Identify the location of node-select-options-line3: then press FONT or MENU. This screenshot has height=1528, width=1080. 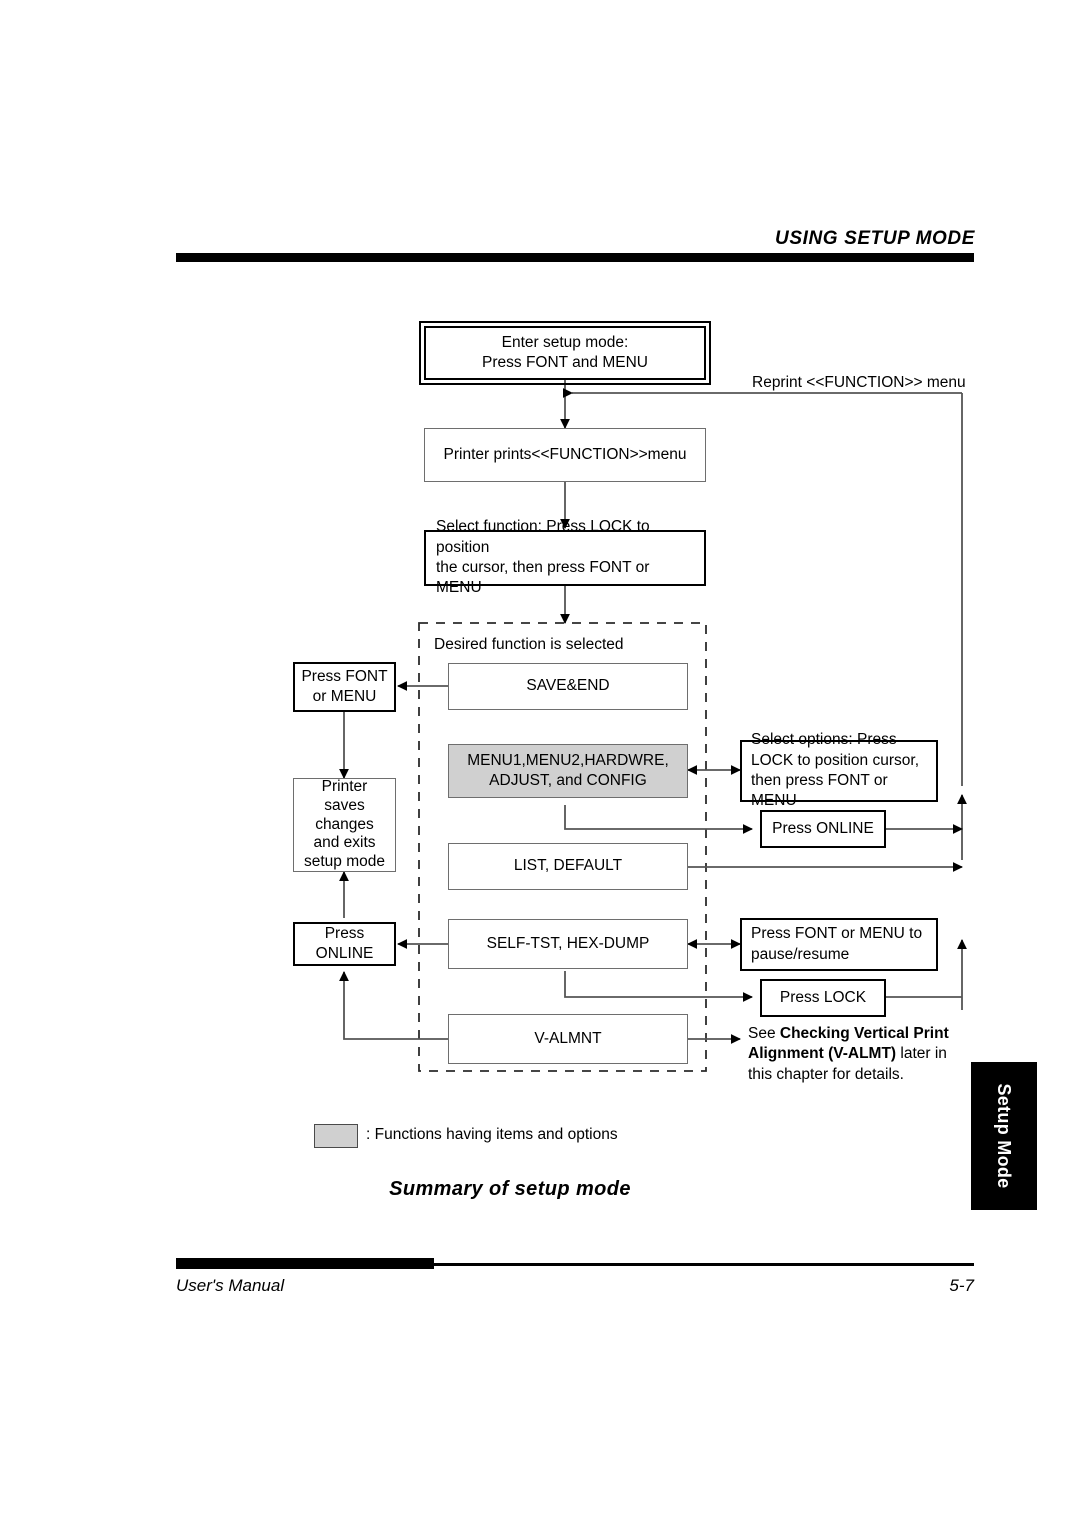
(819, 791).